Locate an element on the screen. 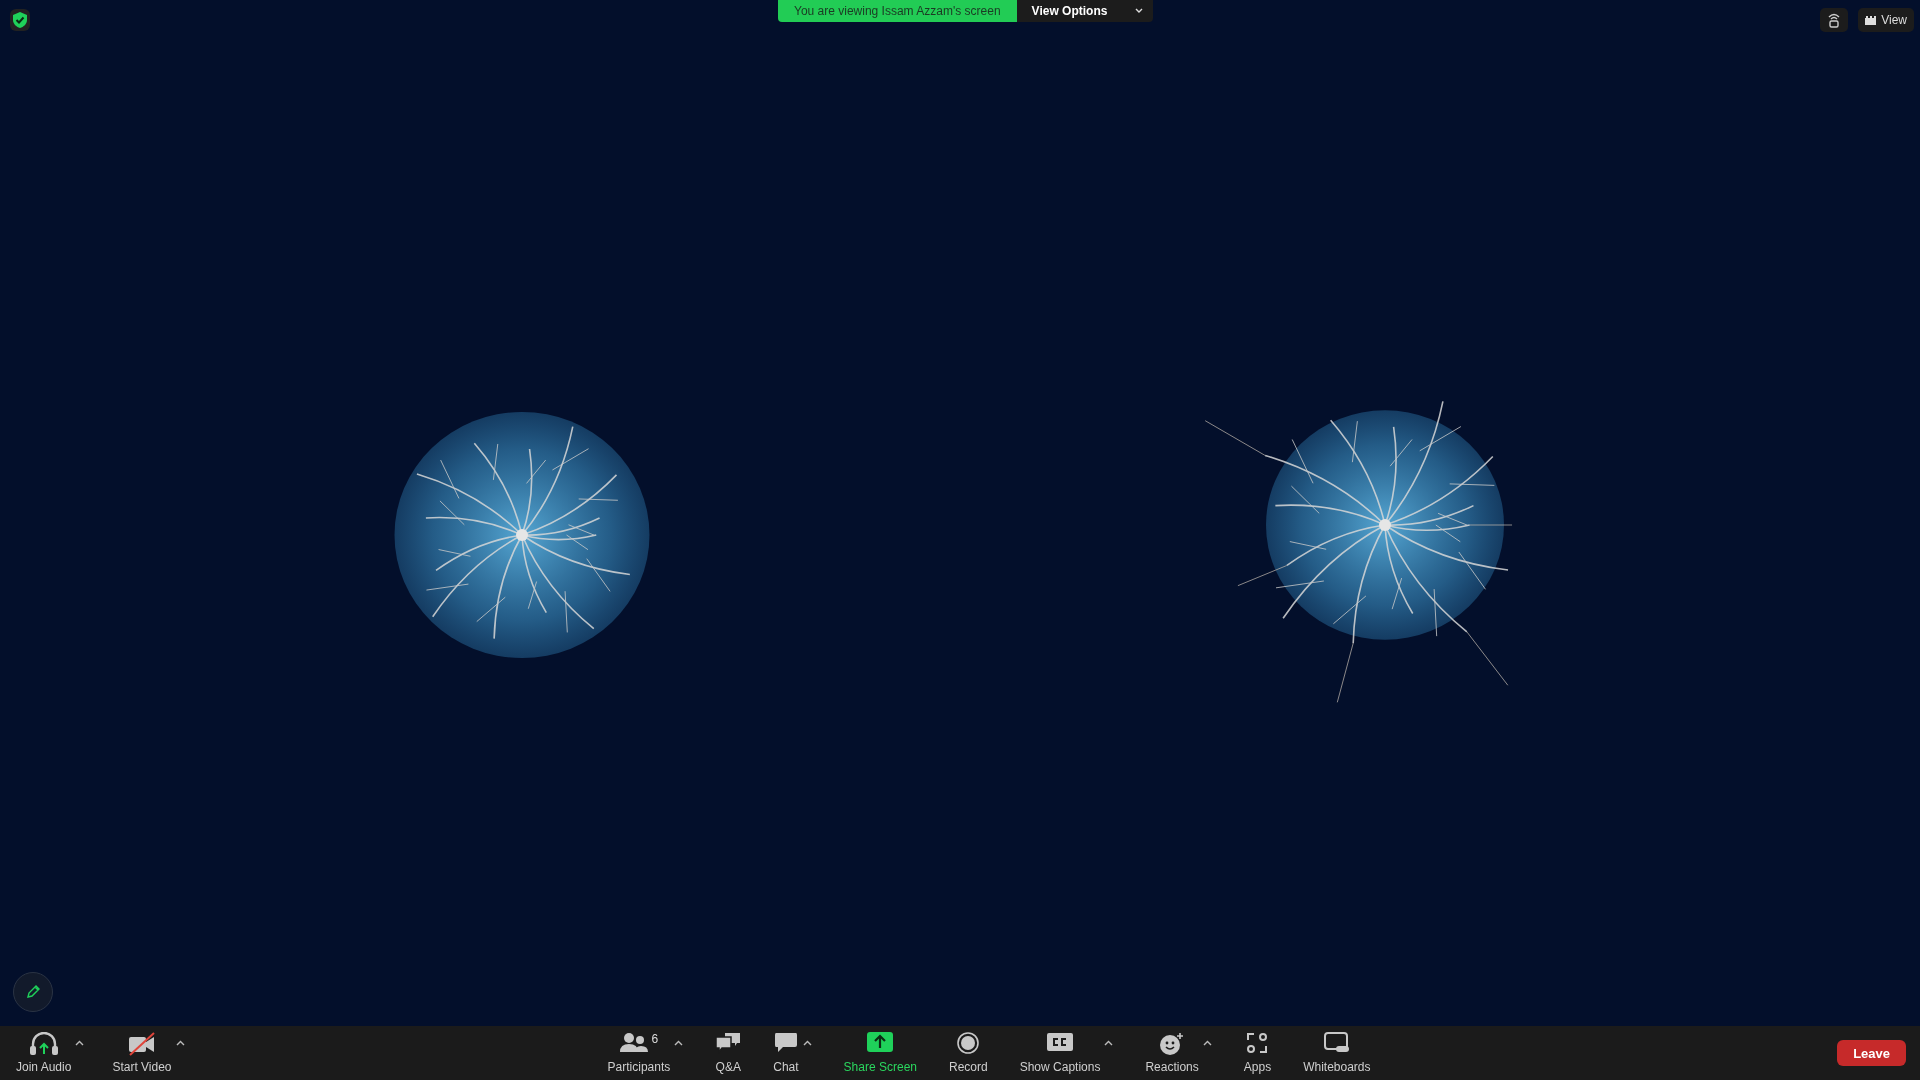  apps-icon is located at coordinates (1257, 1043).